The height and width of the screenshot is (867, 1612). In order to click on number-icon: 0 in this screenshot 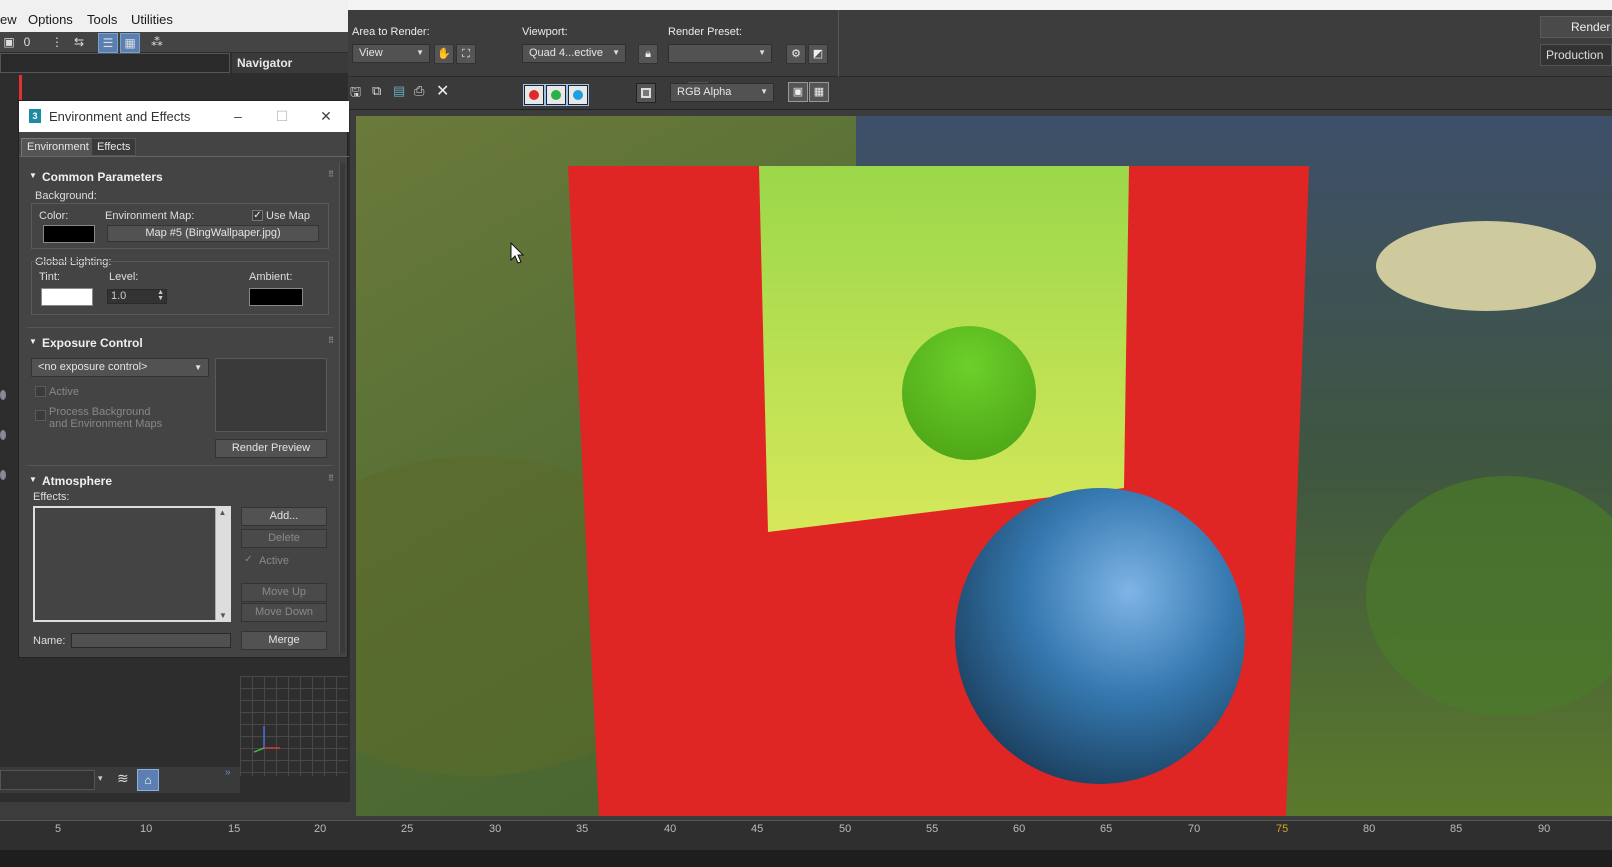, I will do `click(27, 42)`.